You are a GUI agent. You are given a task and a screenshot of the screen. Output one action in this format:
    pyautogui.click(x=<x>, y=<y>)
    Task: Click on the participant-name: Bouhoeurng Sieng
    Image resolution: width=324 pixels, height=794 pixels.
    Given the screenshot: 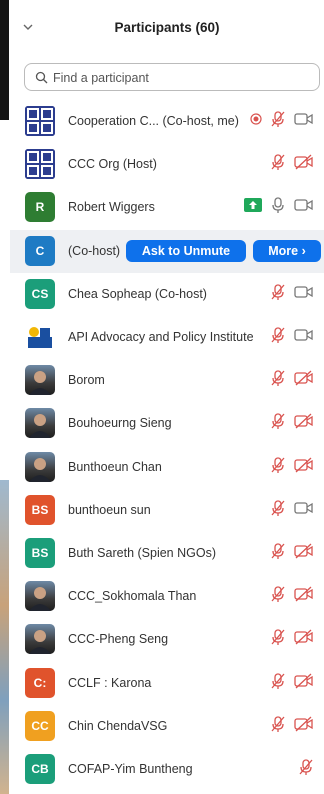 What is the action you would take?
    pyautogui.click(x=120, y=423)
    